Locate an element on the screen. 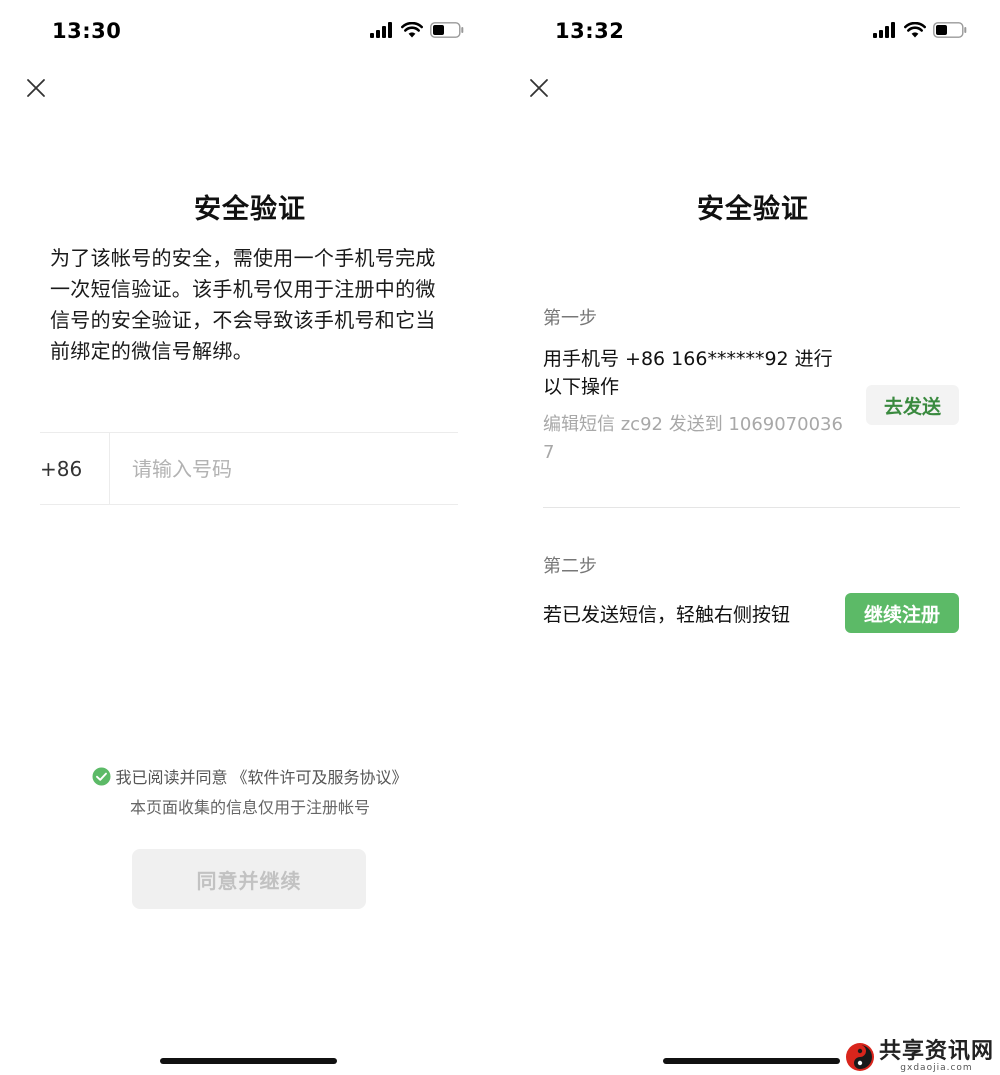  country-code: +86 is located at coordinates (75, 468).